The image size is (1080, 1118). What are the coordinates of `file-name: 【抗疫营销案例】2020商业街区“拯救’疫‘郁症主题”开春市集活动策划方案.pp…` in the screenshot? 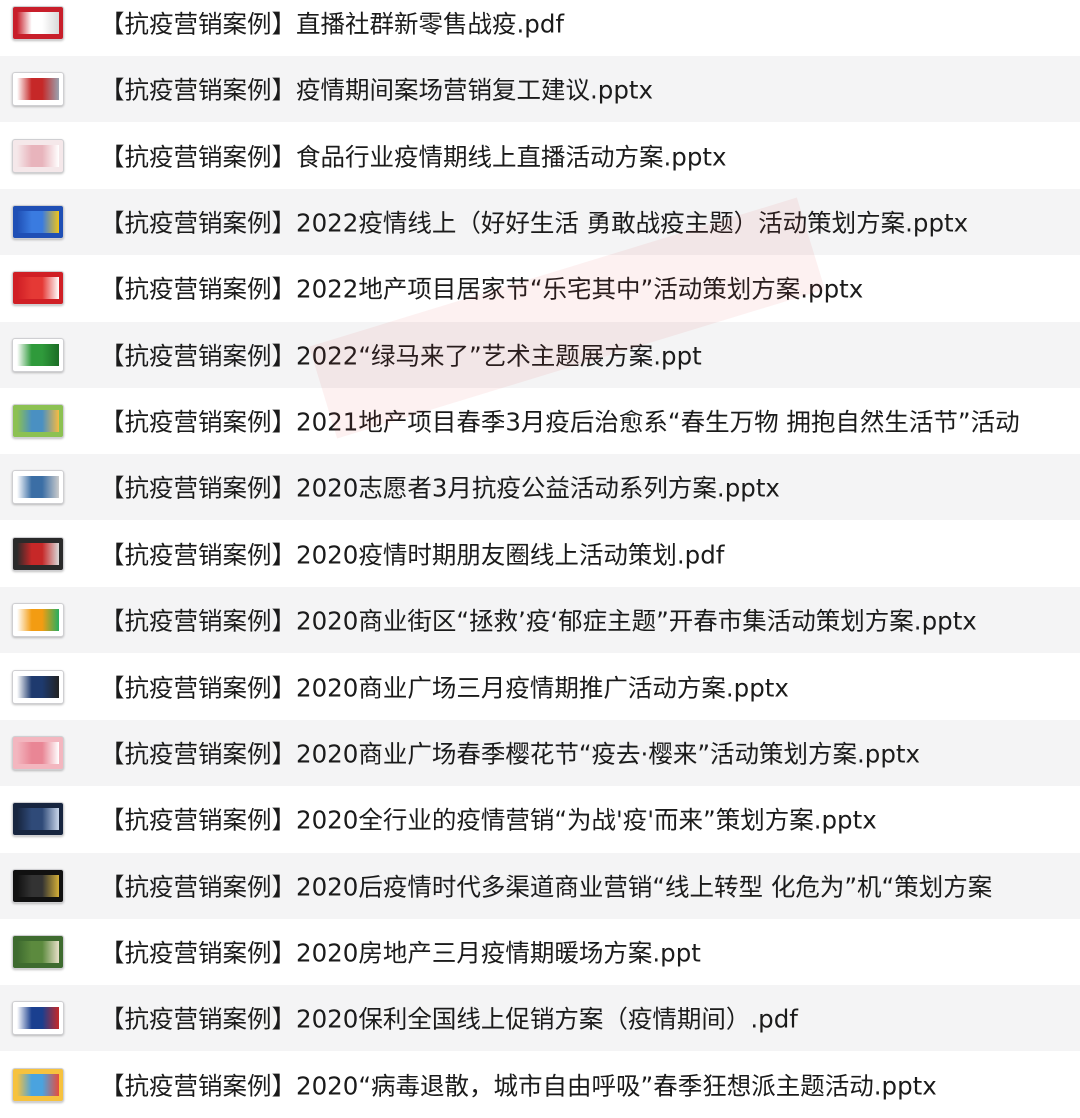 It's located at (538, 621).